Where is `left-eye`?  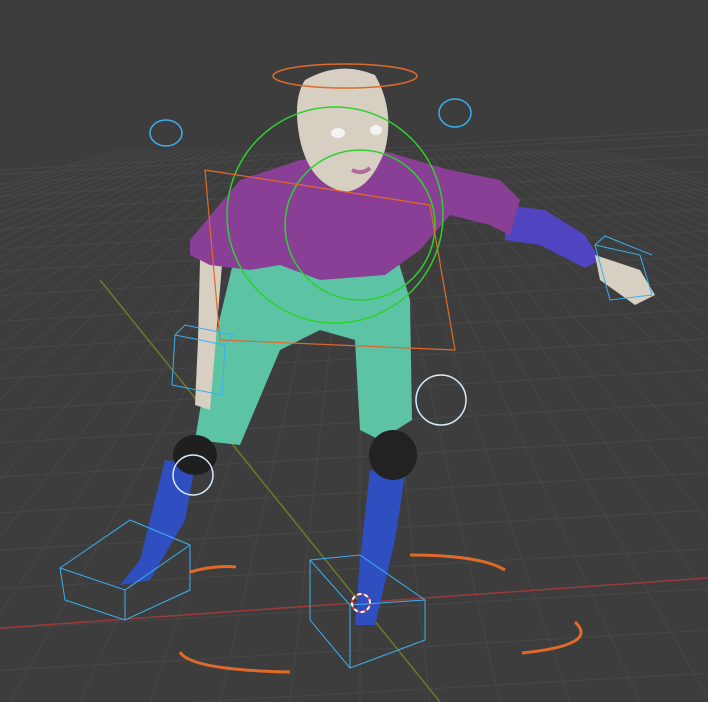
left-eye is located at coordinates (338, 133).